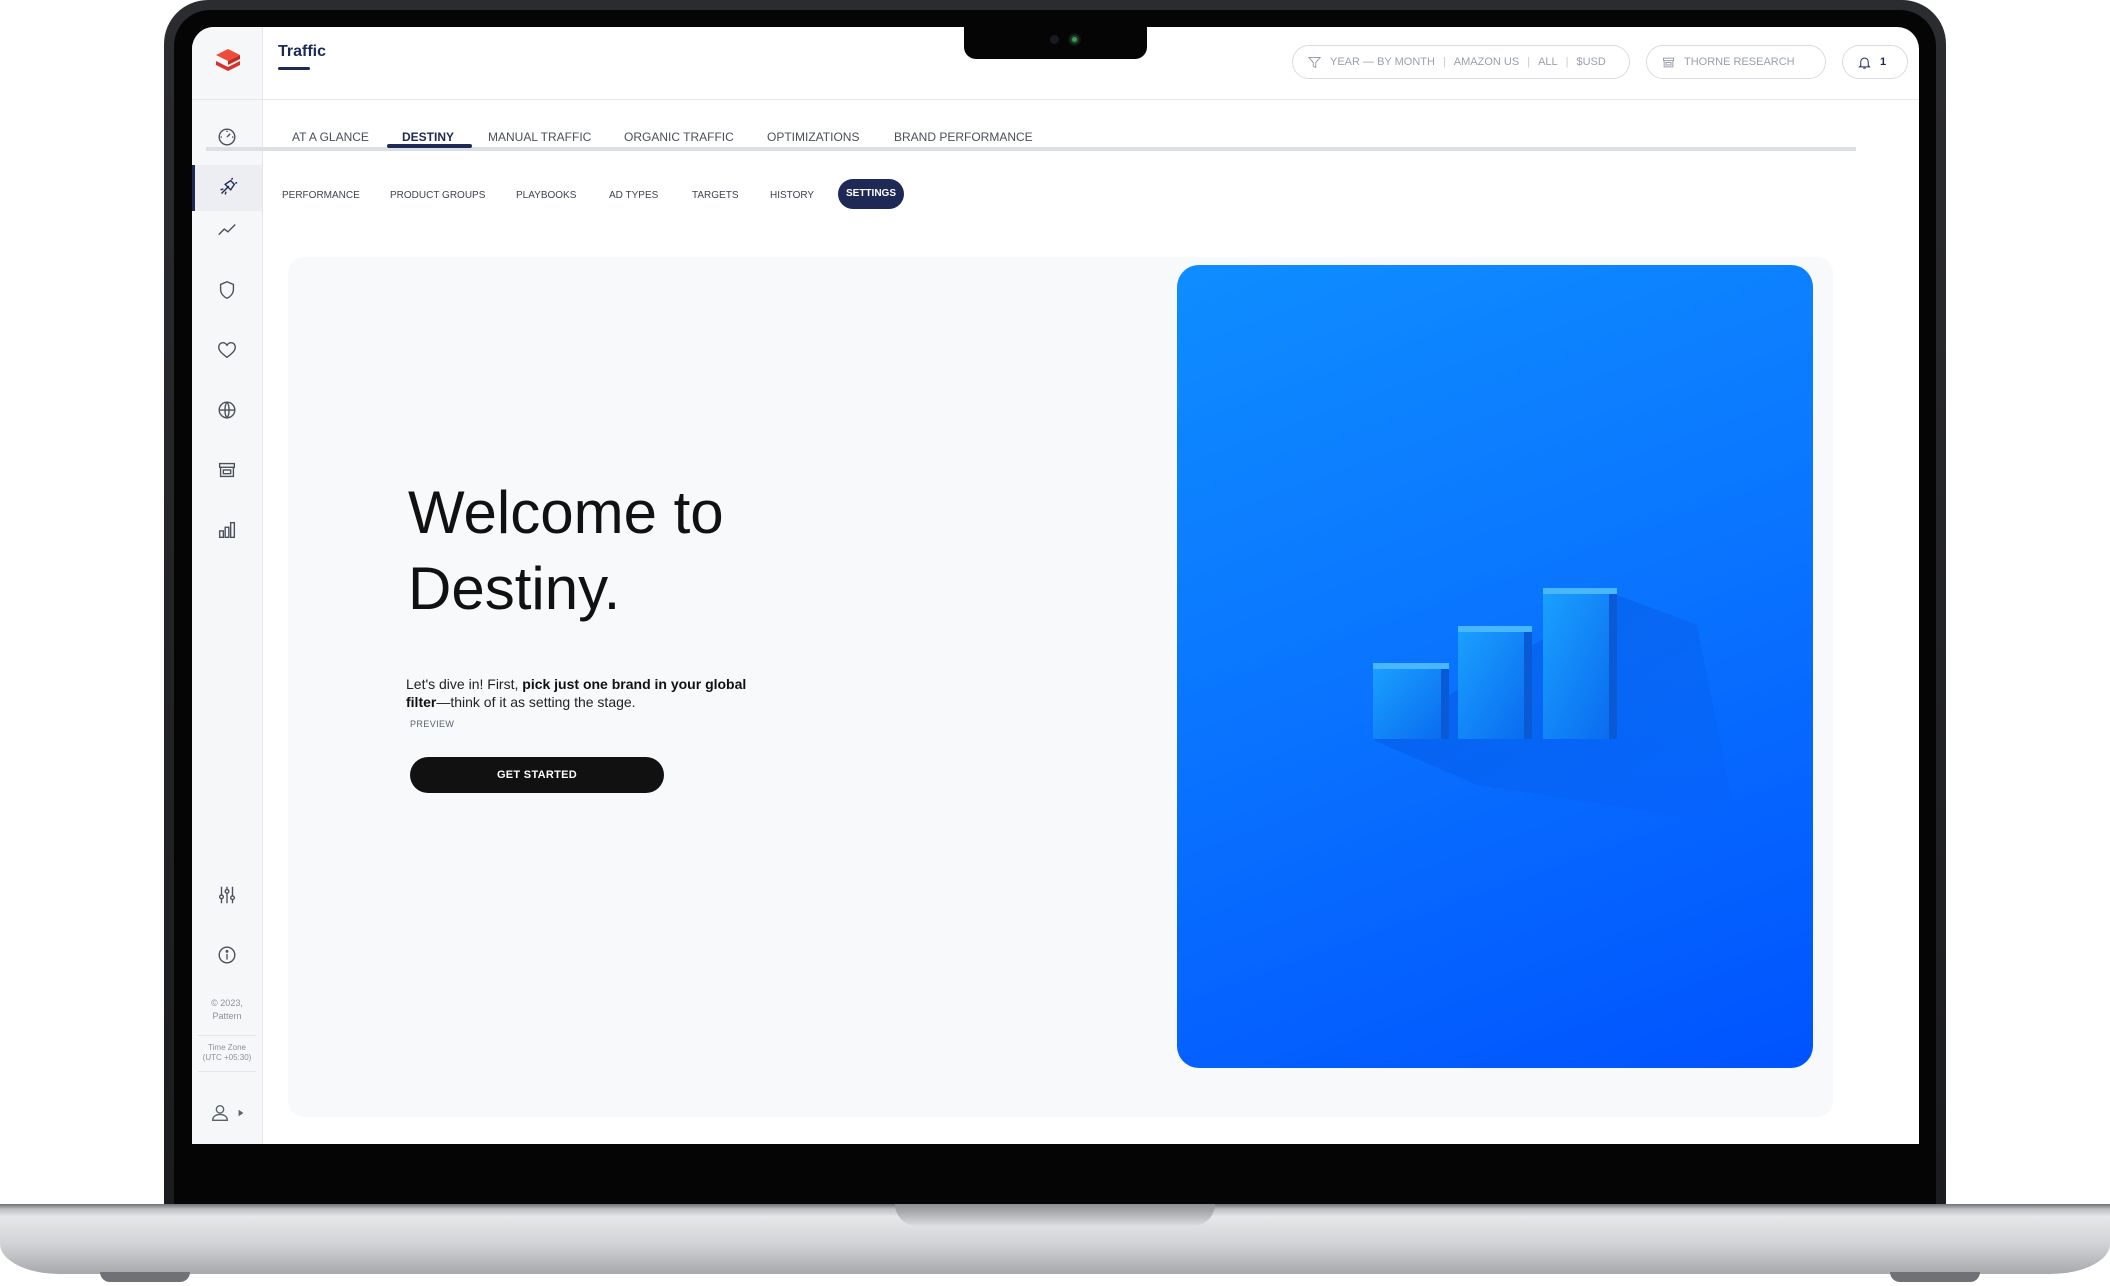 The image size is (2110, 1286). What do you see at coordinates (227, 1047) in the screenshot?
I see `timezone-label: Time Zone` at bounding box center [227, 1047].